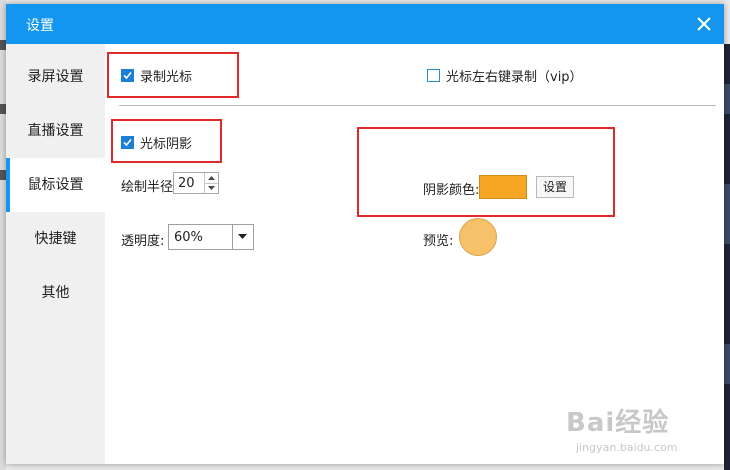 This screenshot has height=470, width=730. I want to click on sidebar-item-label: 录屏设置, so click(55, 77).